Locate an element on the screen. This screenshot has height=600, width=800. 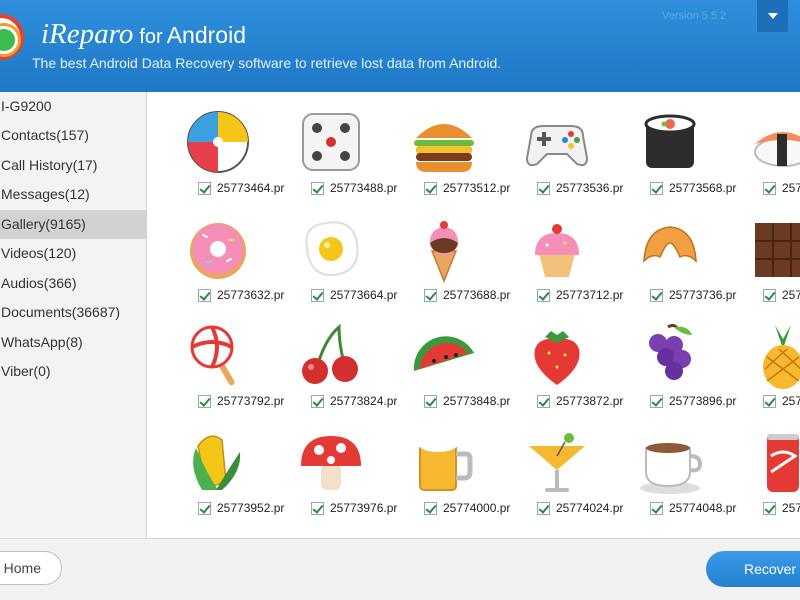
nigiri-sushi-icon is located at coordinates (773, 142).